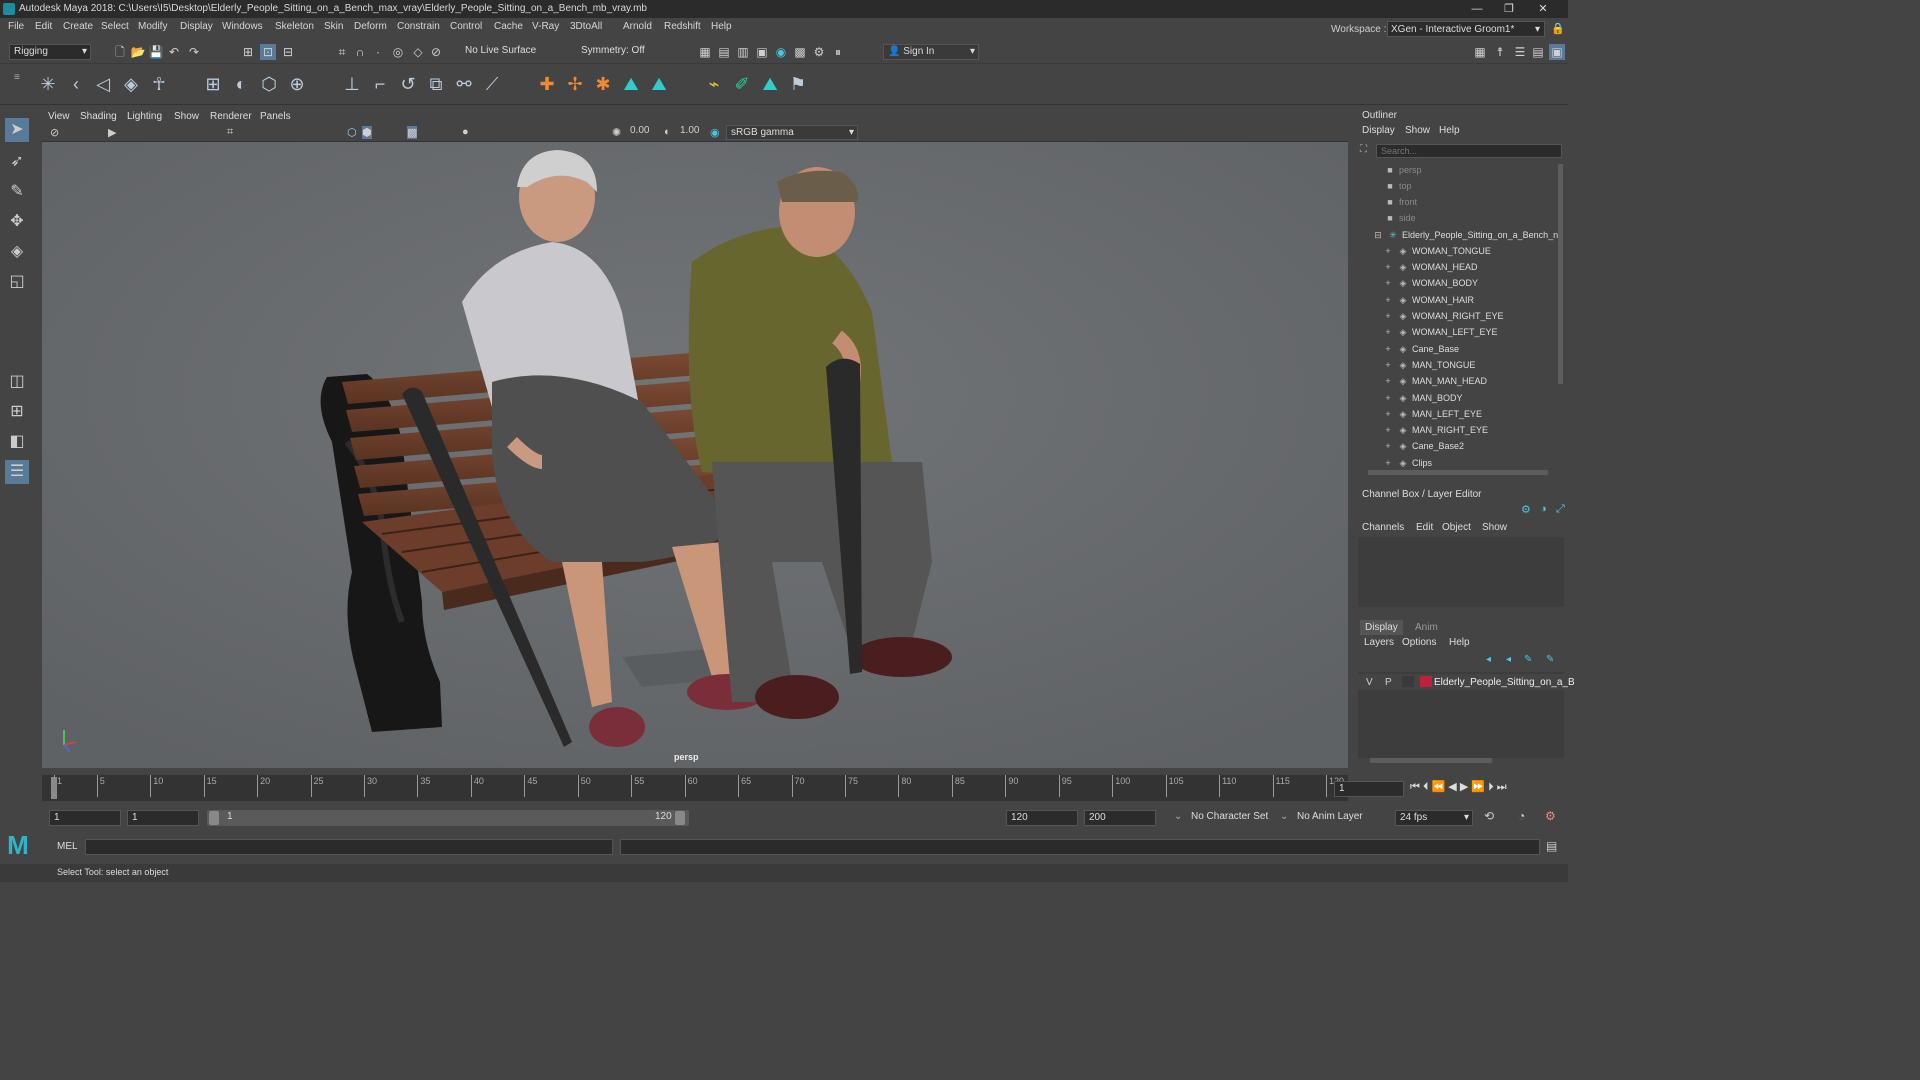  I want to click on snap-live-icon: ⊘, so click(436, 52).